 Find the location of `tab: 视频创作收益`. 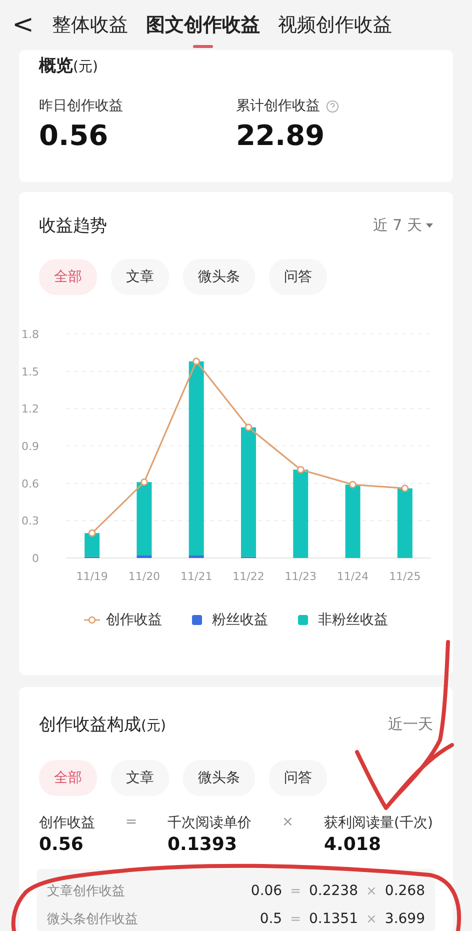

tab: 视频创作收益 is located at coordinates (335, 25).